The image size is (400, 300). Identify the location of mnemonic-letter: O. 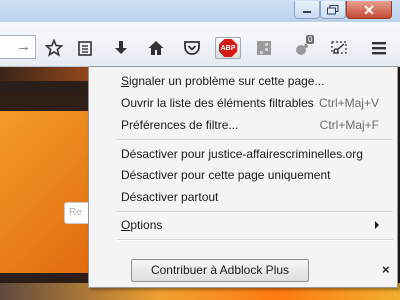
(126, 225).